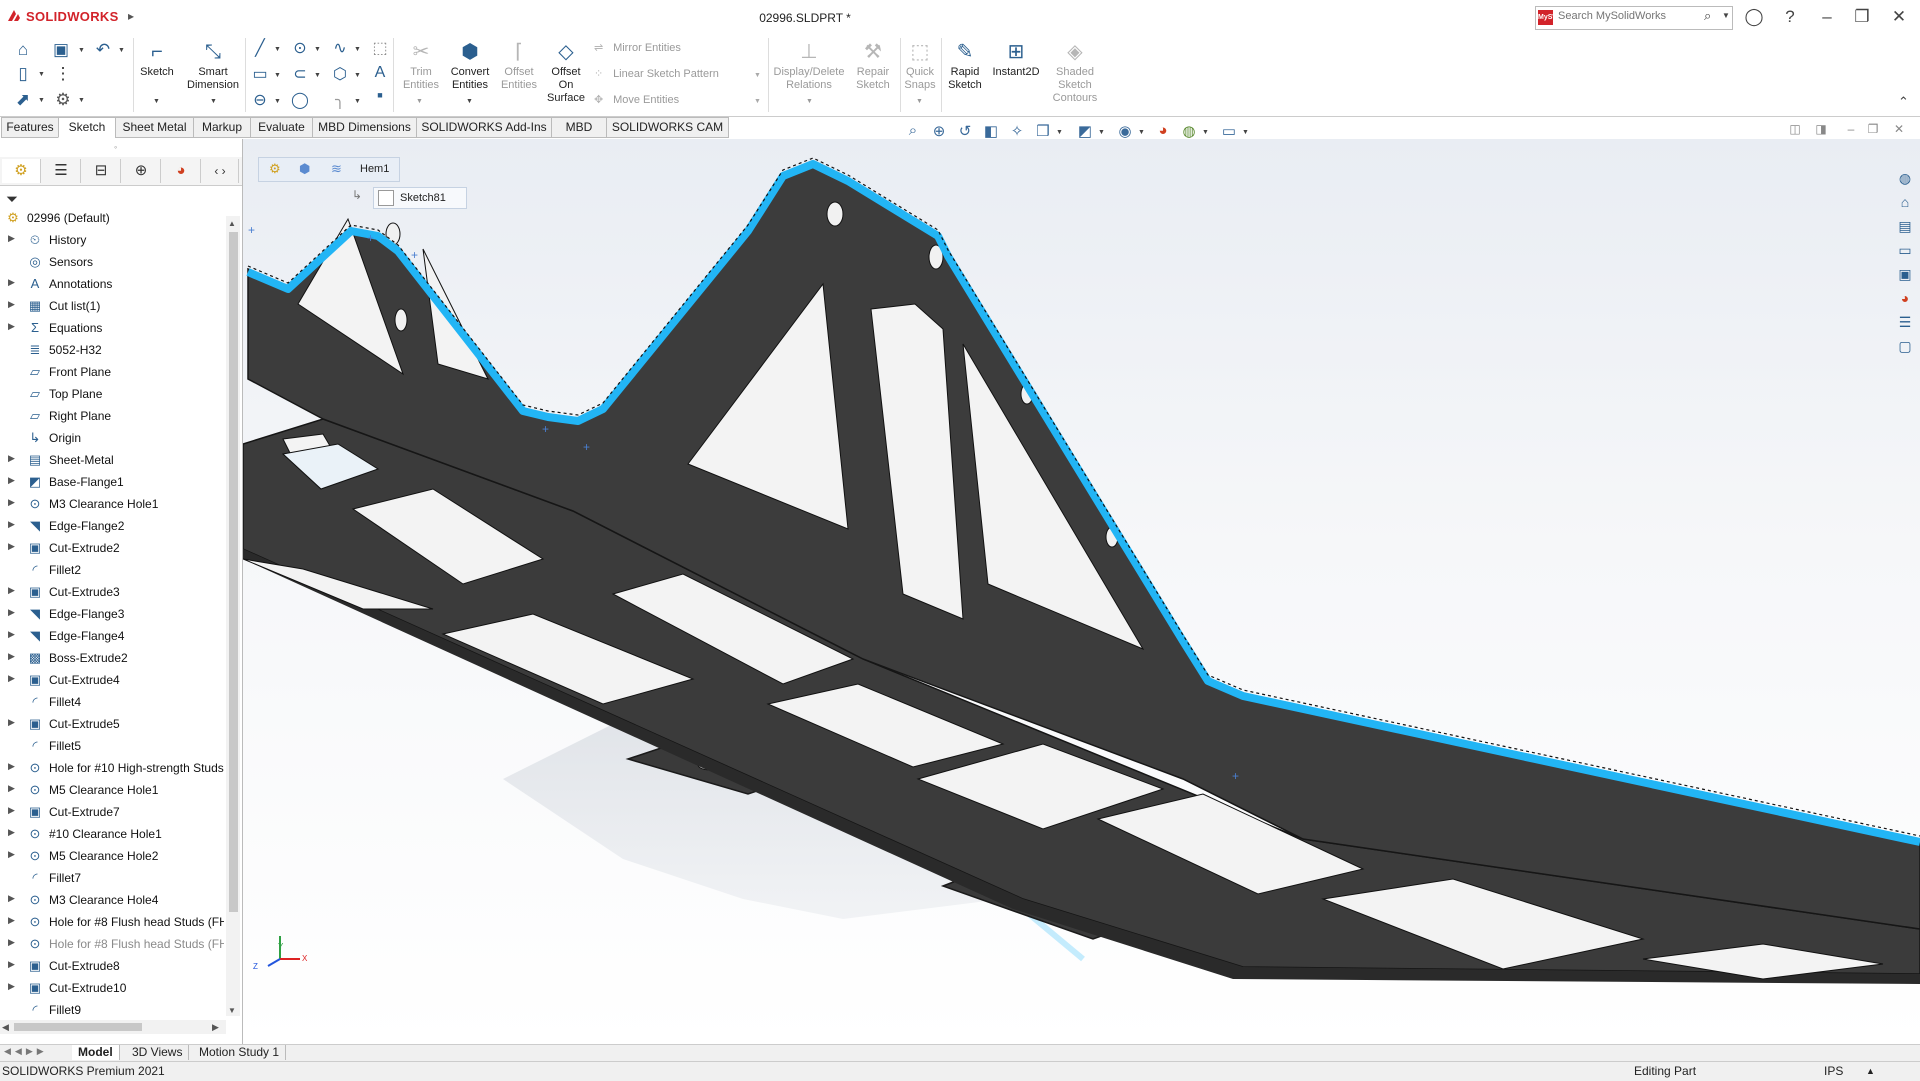  I want to click on hide-show-items-icon: ◉, so click(1125, 131).